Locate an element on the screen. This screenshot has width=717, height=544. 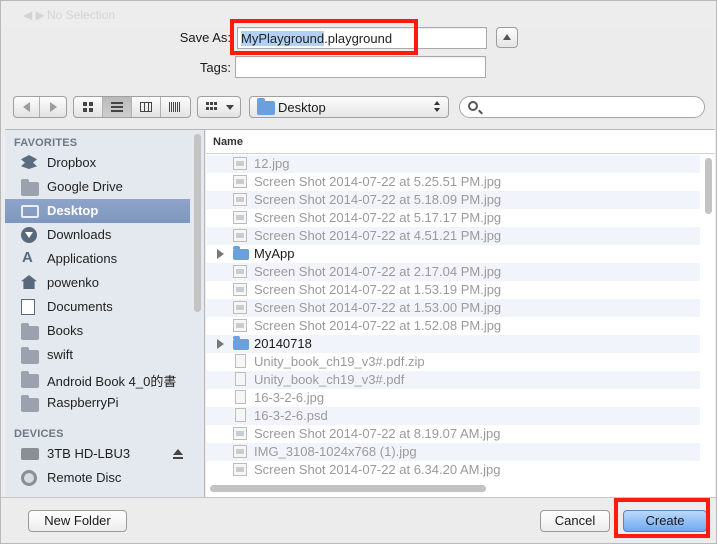
table-row: Screen Shot 2014-07-22 at 1.53.19 PM.jpg is located at coordinates (453, 290).